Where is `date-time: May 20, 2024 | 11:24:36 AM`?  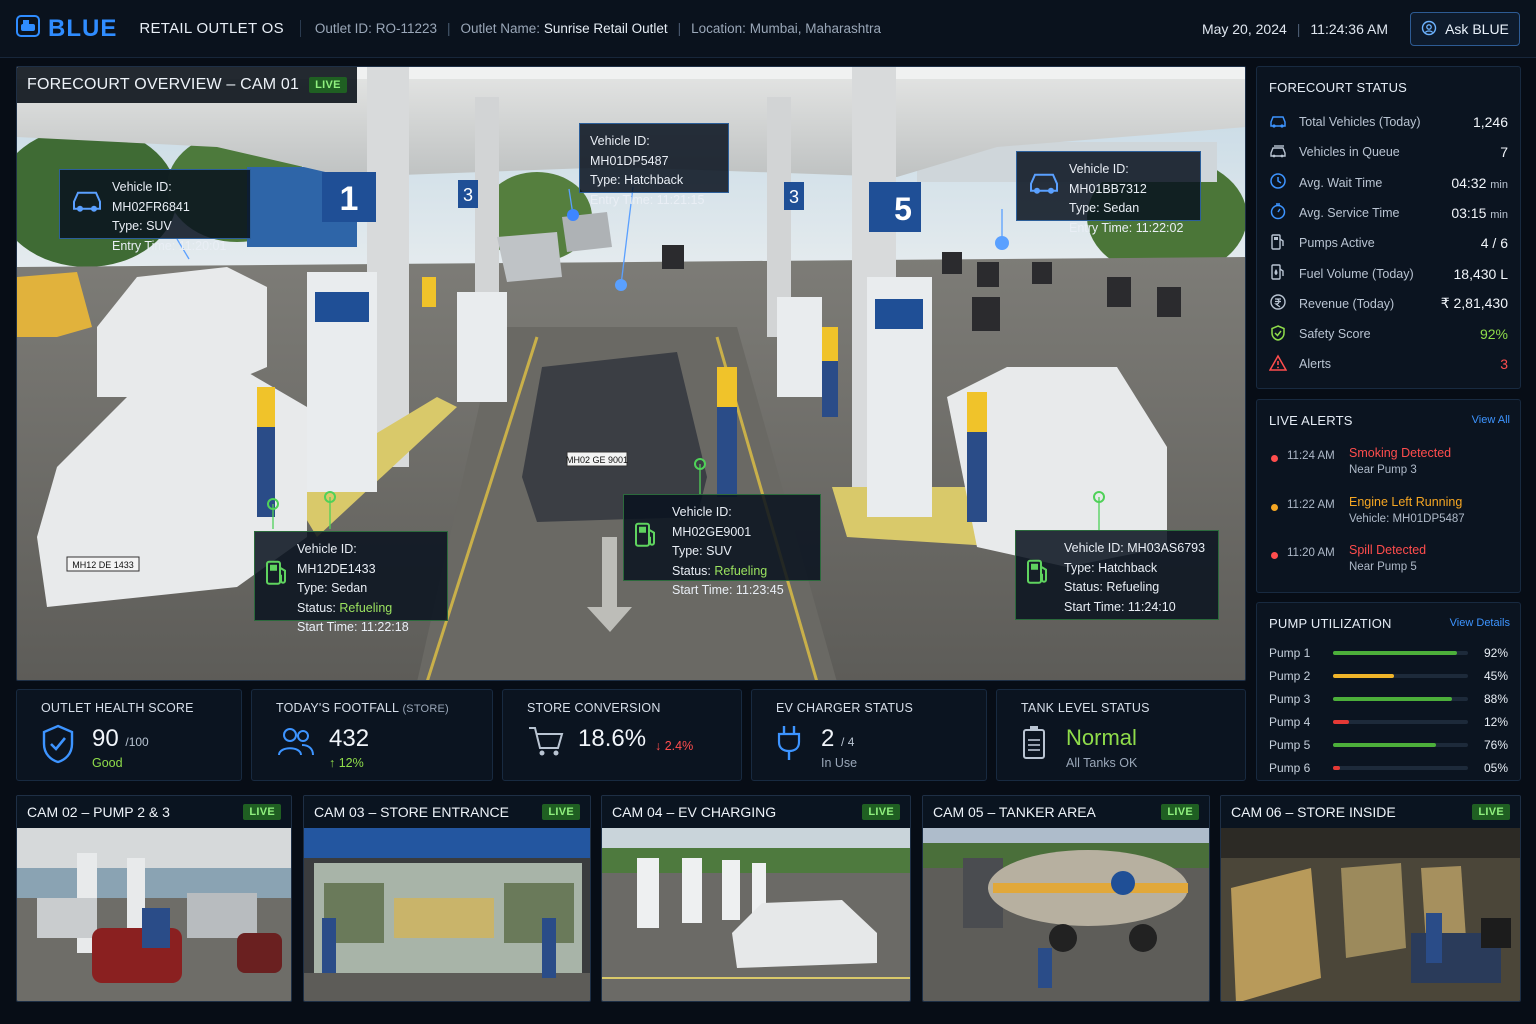
date-time: May 20, 2024 | 11:24:36 AM is located at coordinates (1294, 29).